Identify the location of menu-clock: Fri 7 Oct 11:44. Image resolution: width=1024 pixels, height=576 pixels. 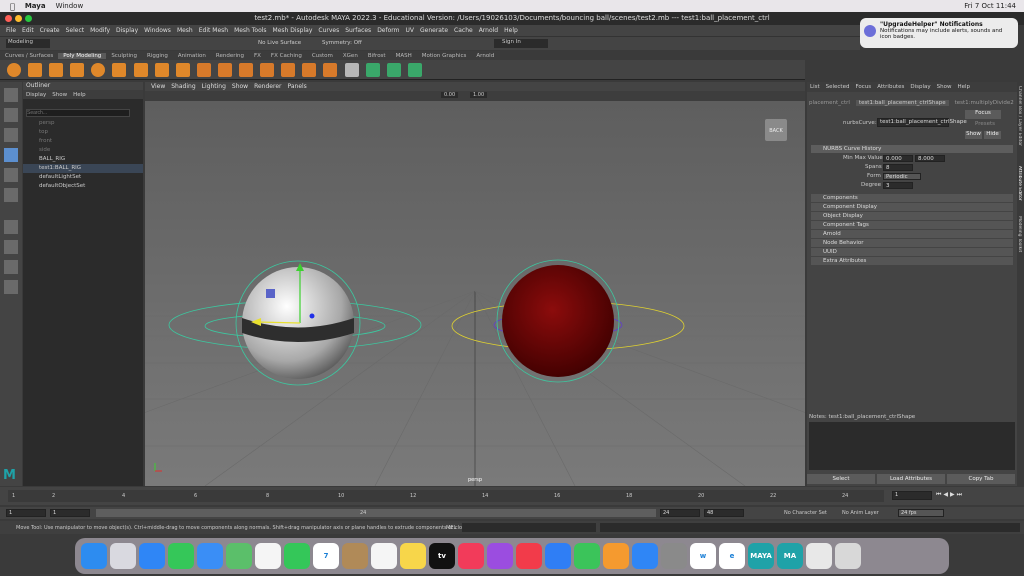
(990, 6).